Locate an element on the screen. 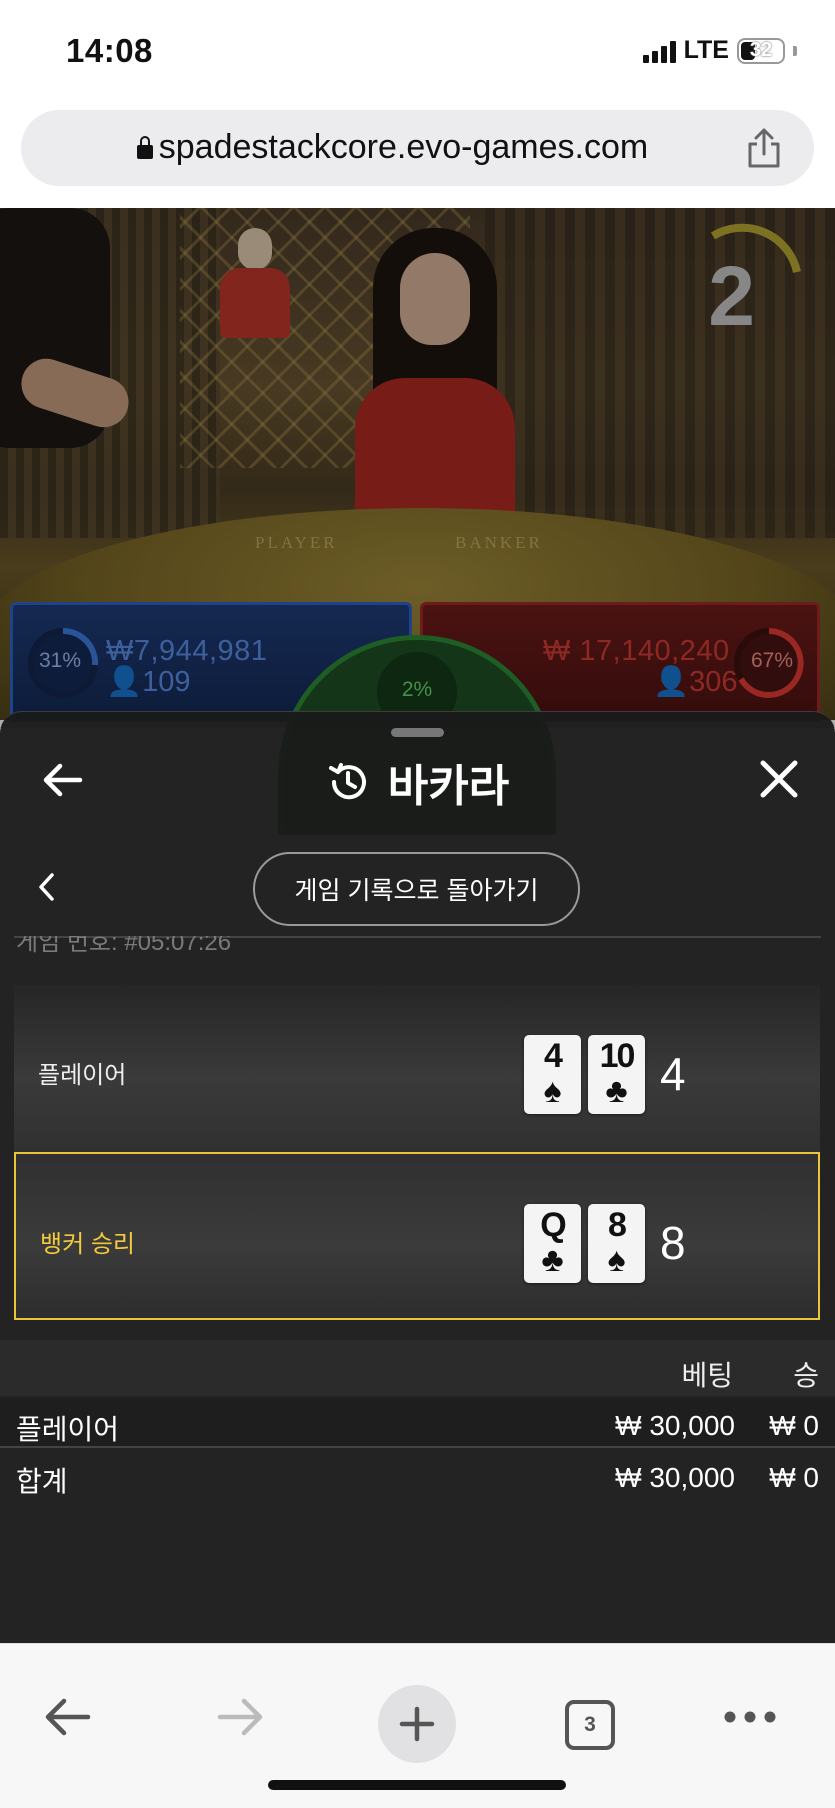 Image resolution: width=835 pixels, height=1808 pixels. history-icon is located at coordinates (347, 781).